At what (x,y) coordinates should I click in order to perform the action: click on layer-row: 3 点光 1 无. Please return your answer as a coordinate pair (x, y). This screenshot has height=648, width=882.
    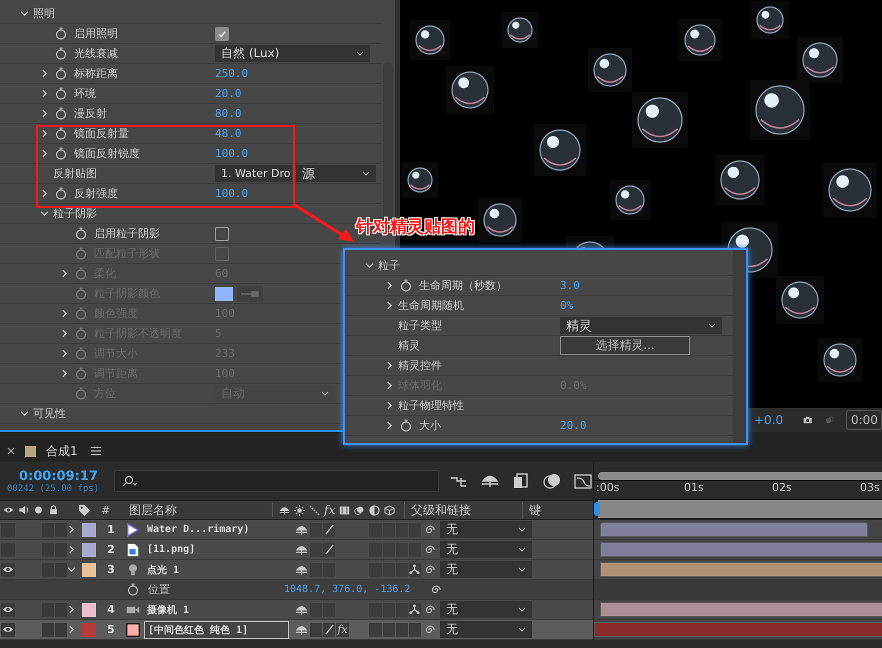
    Looking at the image, I should click on (296, 570).